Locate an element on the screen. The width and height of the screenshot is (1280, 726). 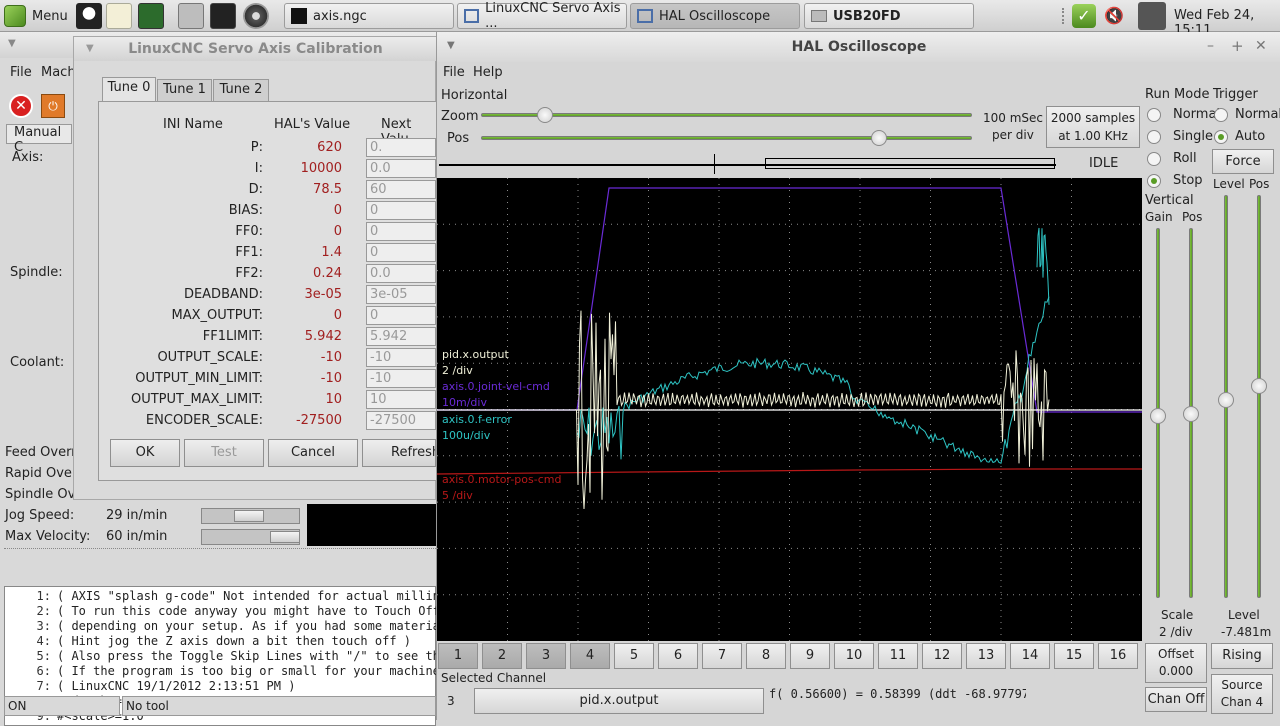
axis-menu-machine: Mach is located at coordinates (58, 72).